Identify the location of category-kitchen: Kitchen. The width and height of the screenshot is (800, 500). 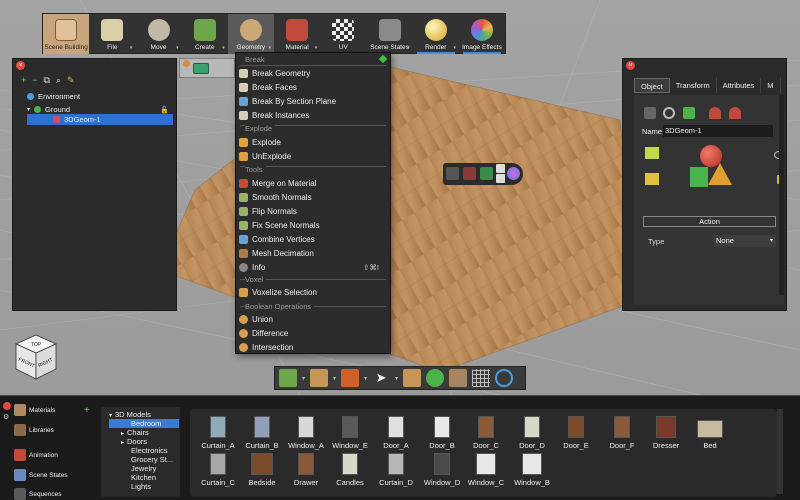
(143, 477).